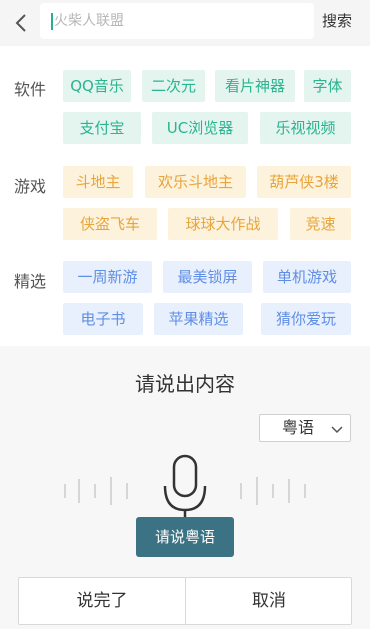 The image size is (370, 629). Describe the element at coordinates (200, 128) in the screenshot. I see `tag-uc-browser: UC浏览器` at that location.